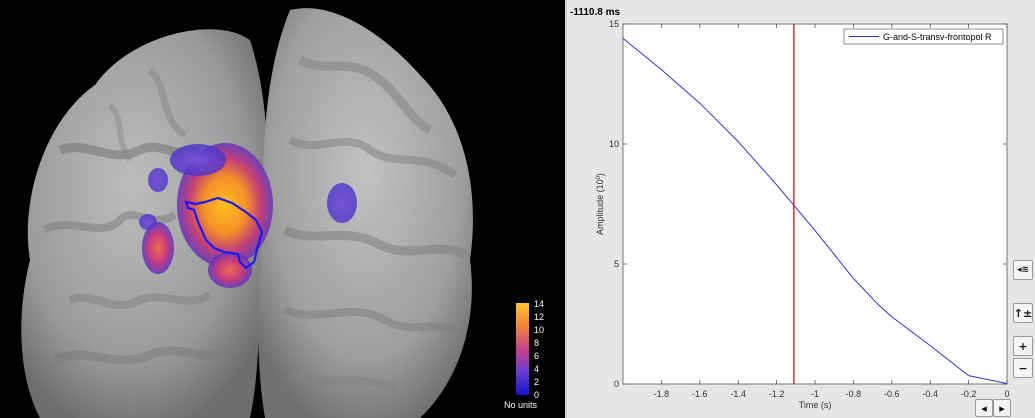 Image resolution: width=1035 pixels, height=418 pixels. I want to click on colorbar-tick: 14, so click(539, 304).